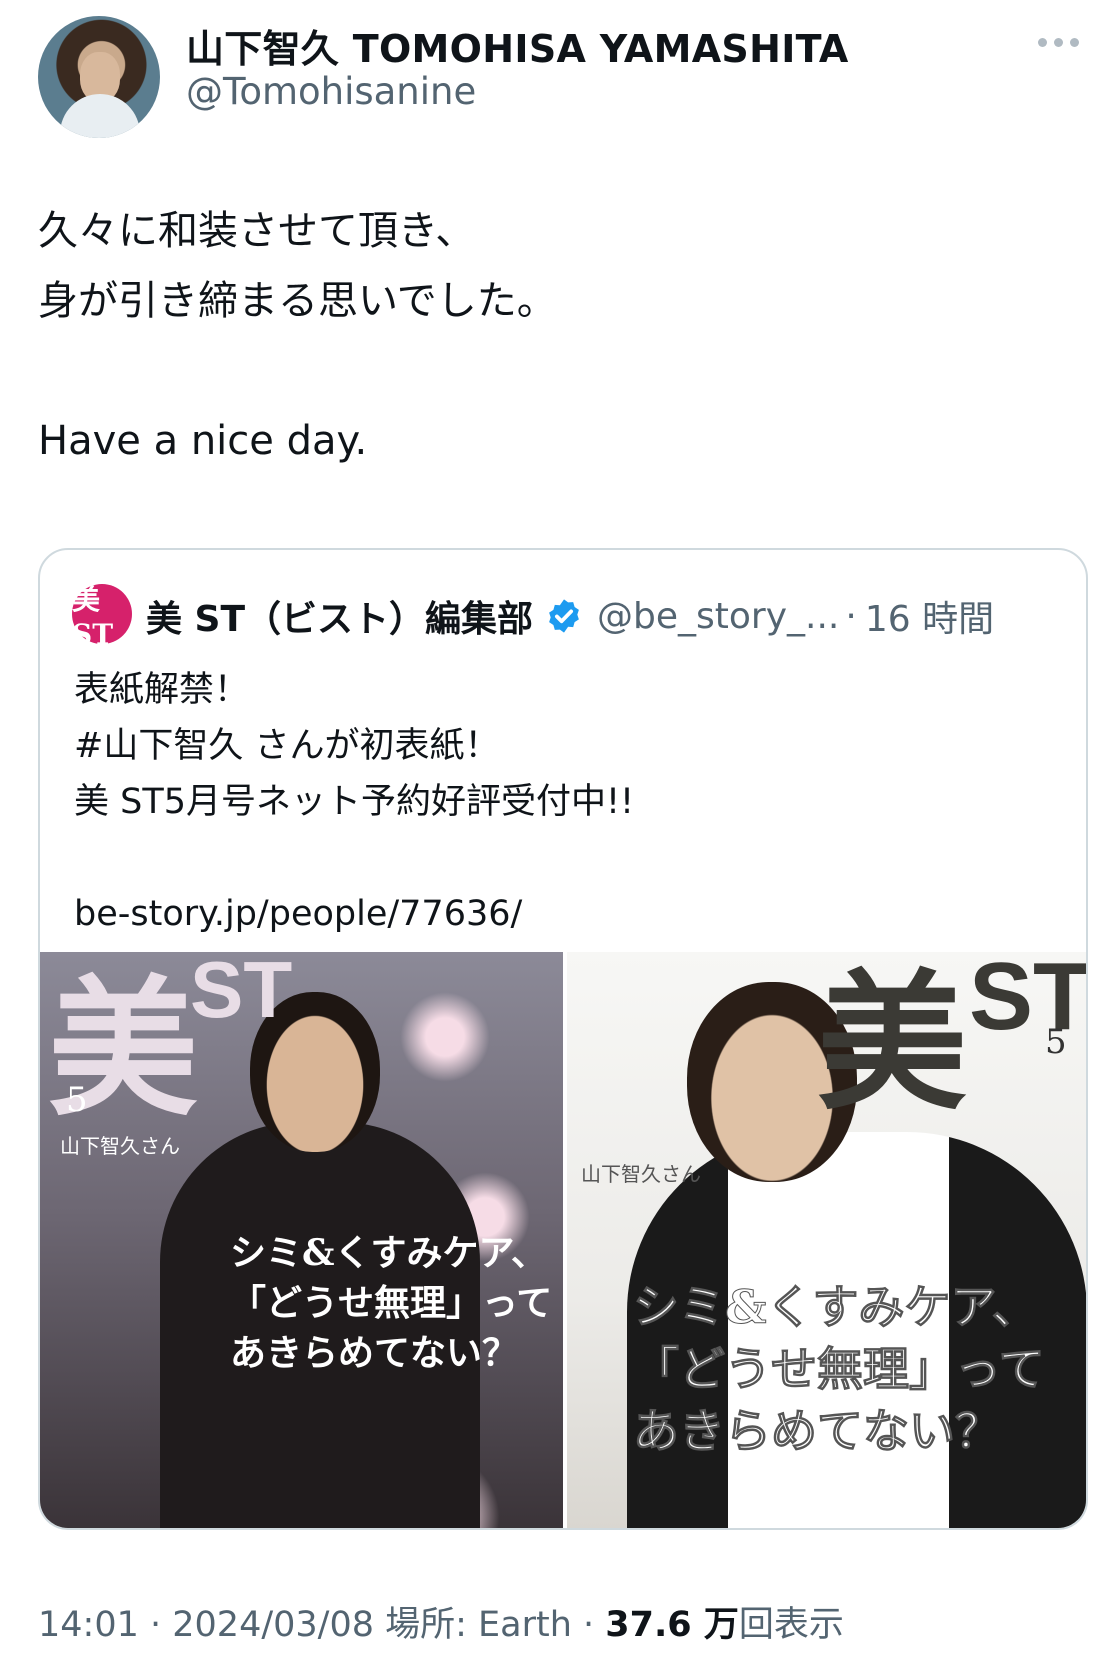 The height and width of the screenshot is (1680, 1120). What do you see at coordinates (257, 231) in the screenshot?
I see `tweet-line: 久々に和装させて頂き、` at bounding box center [257, 231].